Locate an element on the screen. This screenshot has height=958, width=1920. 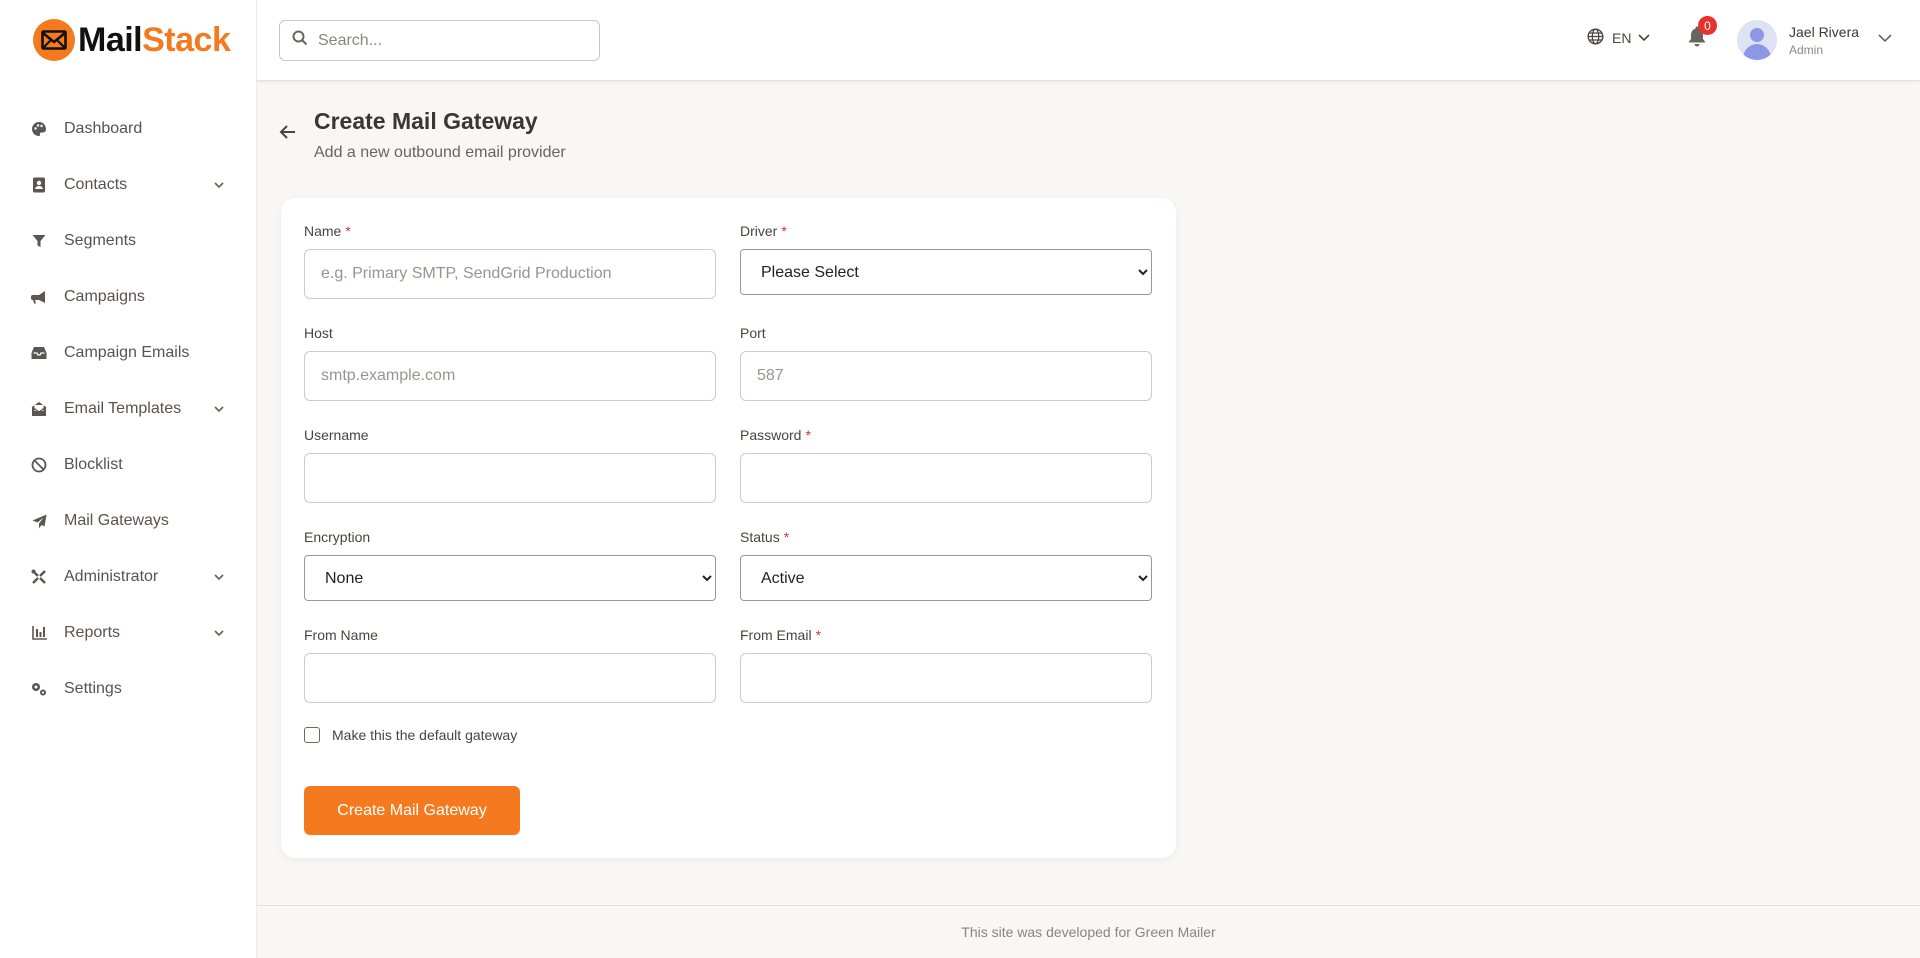
sidebar-item-label: Campaign Emails is located at coordinates (127, 352).